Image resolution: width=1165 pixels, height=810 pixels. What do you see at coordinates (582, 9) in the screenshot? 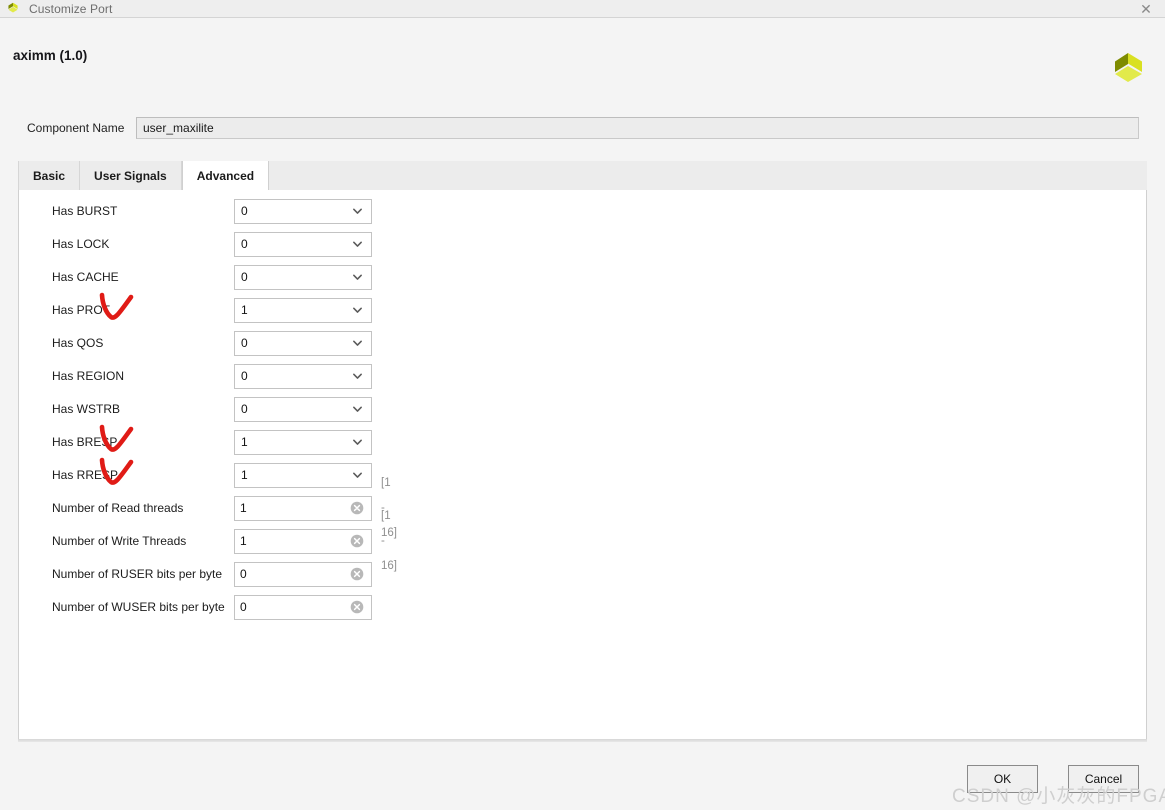
I see `window-titlebar: Customize Port ✕` at bounding box center [582, 9].